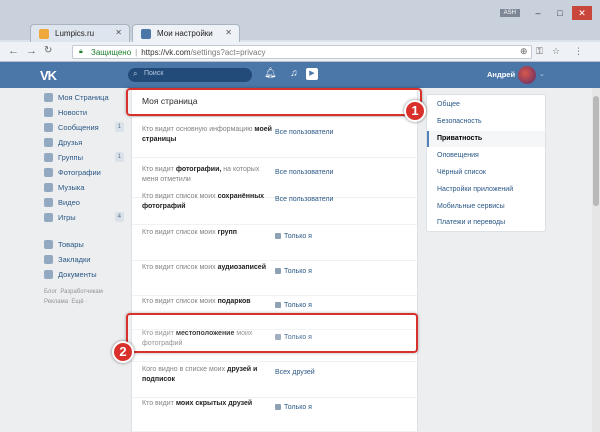 The height and width of the screenshot is (432, 600). Describe the element at coordinates (538, 13) in the screenshot. I see `minimize-icon: –` at that location.